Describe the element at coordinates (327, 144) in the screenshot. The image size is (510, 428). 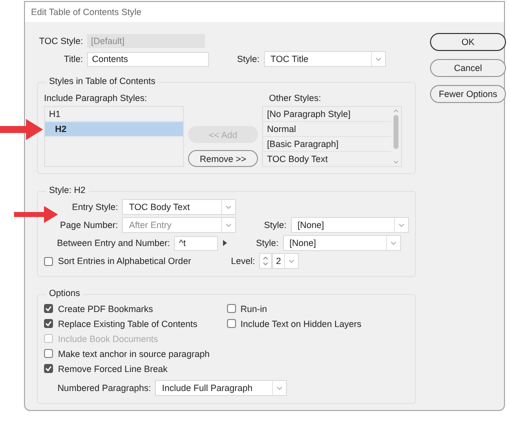
I see `list-item: [Basic Paragraph]` at that location.